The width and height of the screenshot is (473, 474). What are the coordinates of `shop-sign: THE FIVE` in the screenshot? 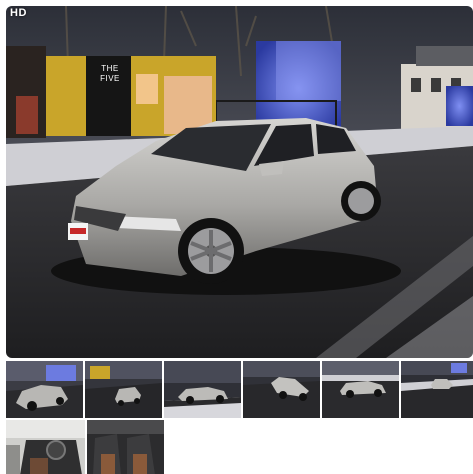 It's located at (110, 74).